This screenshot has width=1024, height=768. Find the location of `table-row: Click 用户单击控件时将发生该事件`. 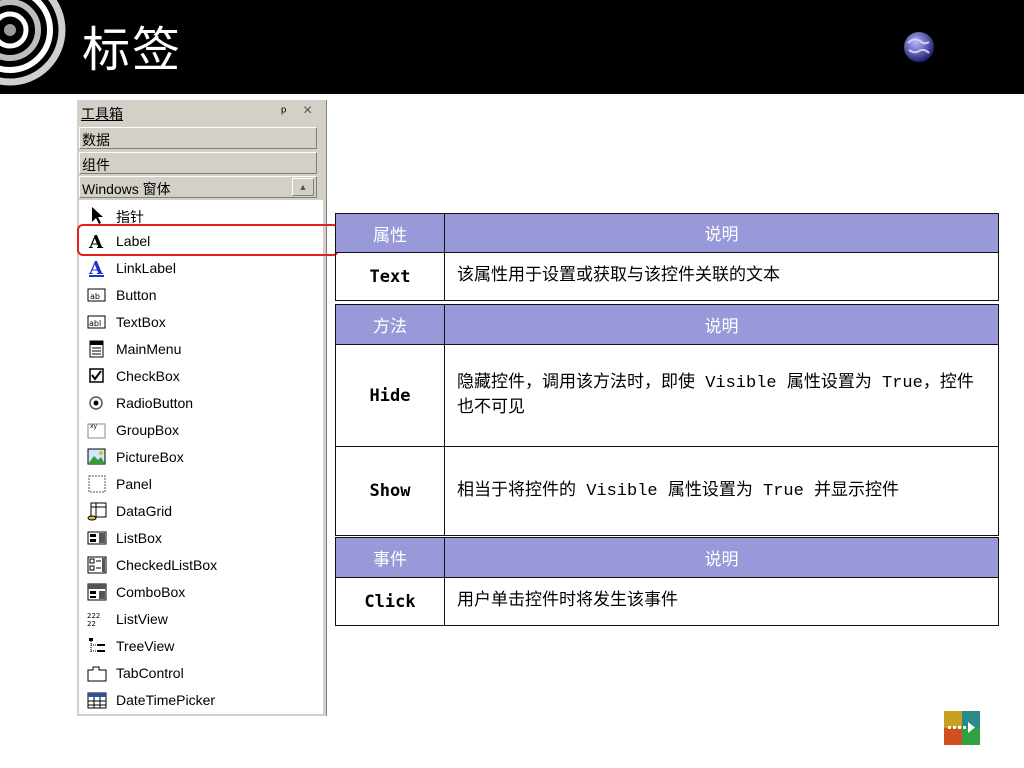

table-row: Click 用户单击控件时将发生该事件 is located at coordinates (667, 601).